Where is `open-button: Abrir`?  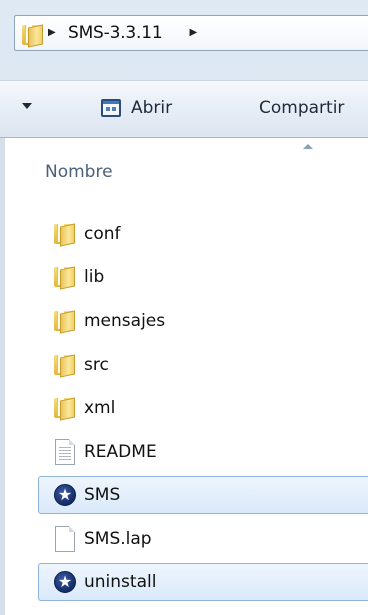 open-button: Abrir is located at coordinates (136, 108).